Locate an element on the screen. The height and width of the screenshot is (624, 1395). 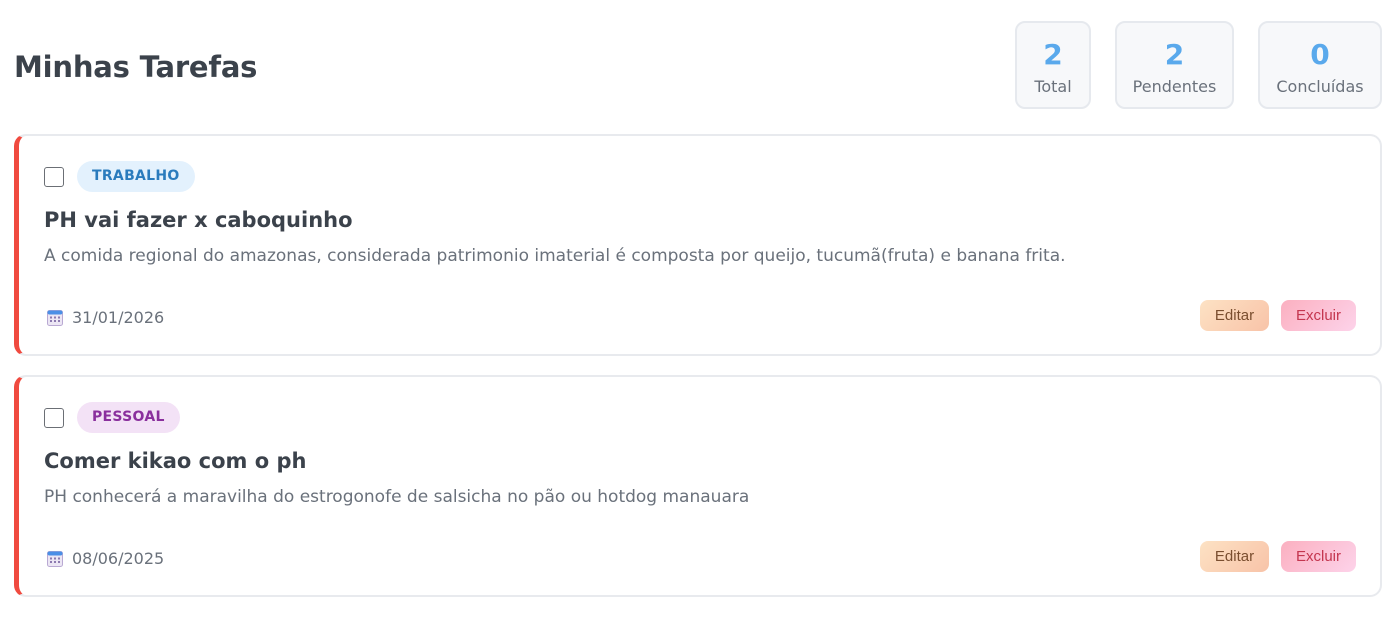
stat-pending-value: 2 is located at coordinates (1174, 54).